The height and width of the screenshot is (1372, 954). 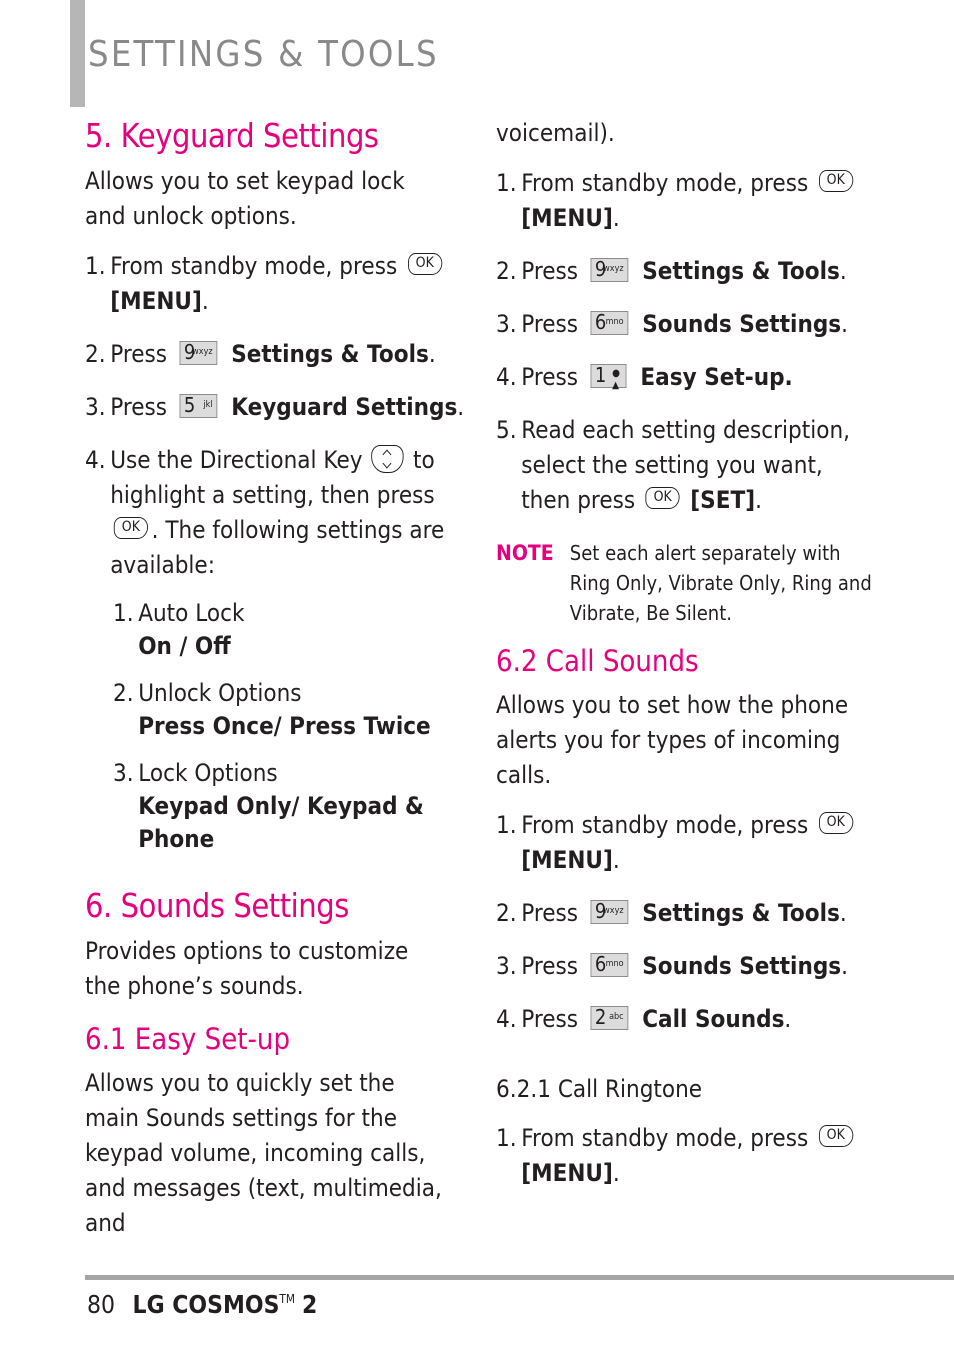 What do you see at coordinates (217, 905) in the screenshot?
I see `sounds-heading: 6. Sounds Settings` at bounding box center [217, 905].